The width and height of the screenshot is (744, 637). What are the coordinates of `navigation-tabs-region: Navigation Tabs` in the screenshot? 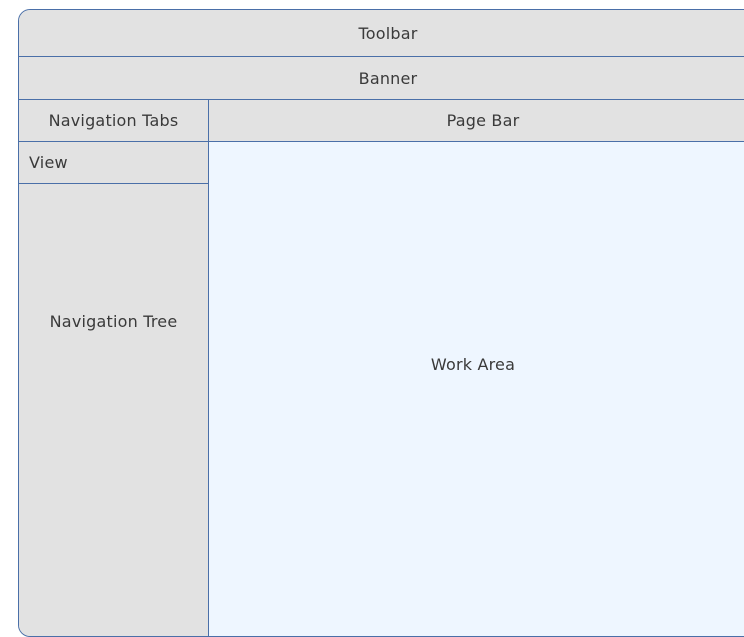 It's located at (114, 121).